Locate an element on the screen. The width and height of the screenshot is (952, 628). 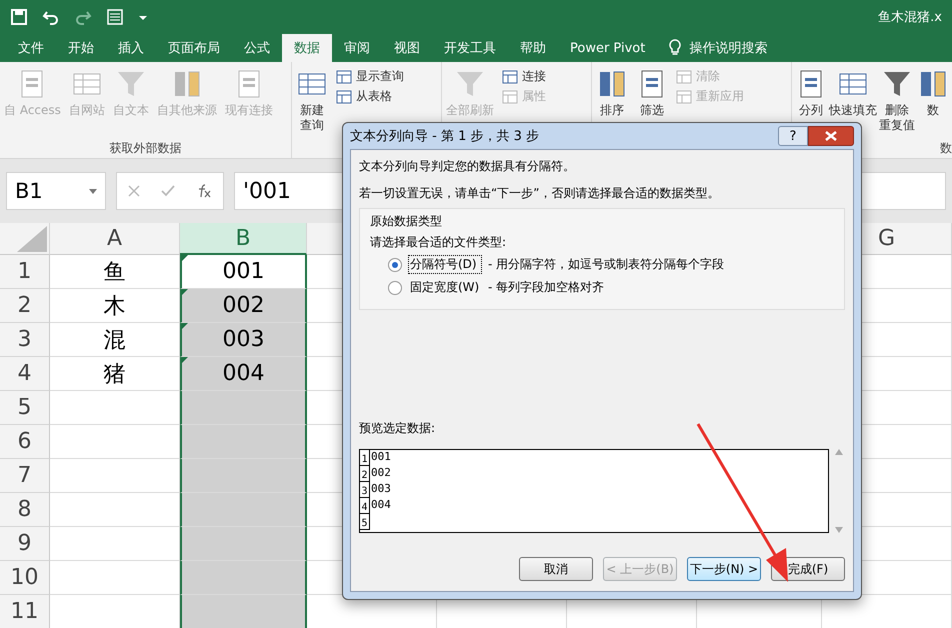
ribbon-tab: 审阅 is located at coordinates (357, 48).